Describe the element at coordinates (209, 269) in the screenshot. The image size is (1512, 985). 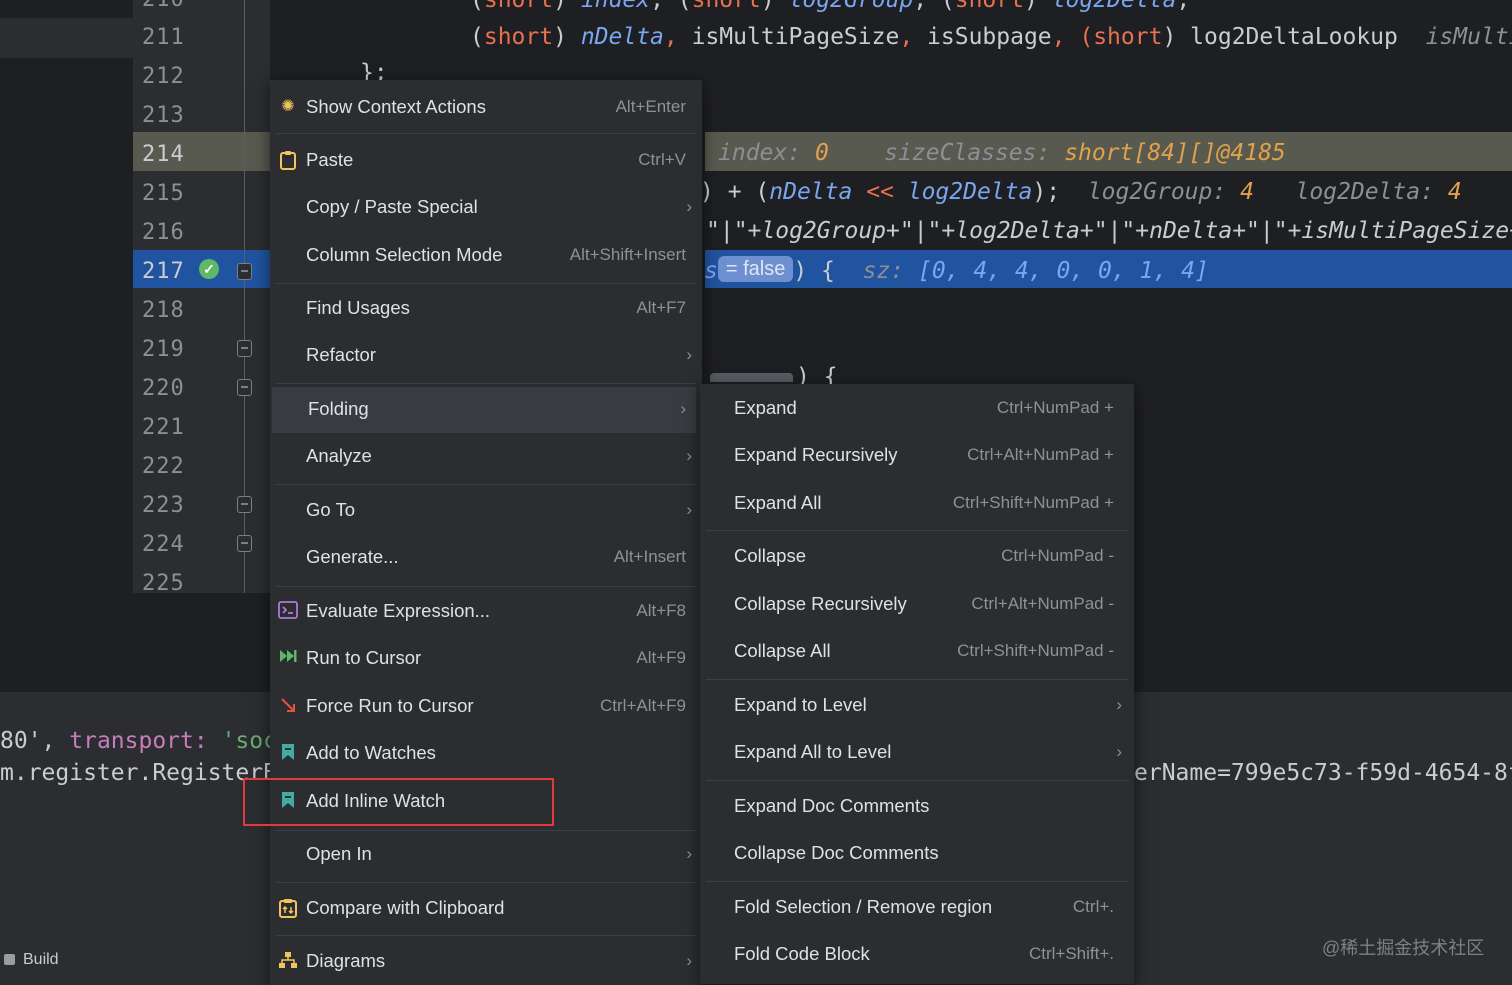
I see `breakpoint-check-icon: ✓` at that location.